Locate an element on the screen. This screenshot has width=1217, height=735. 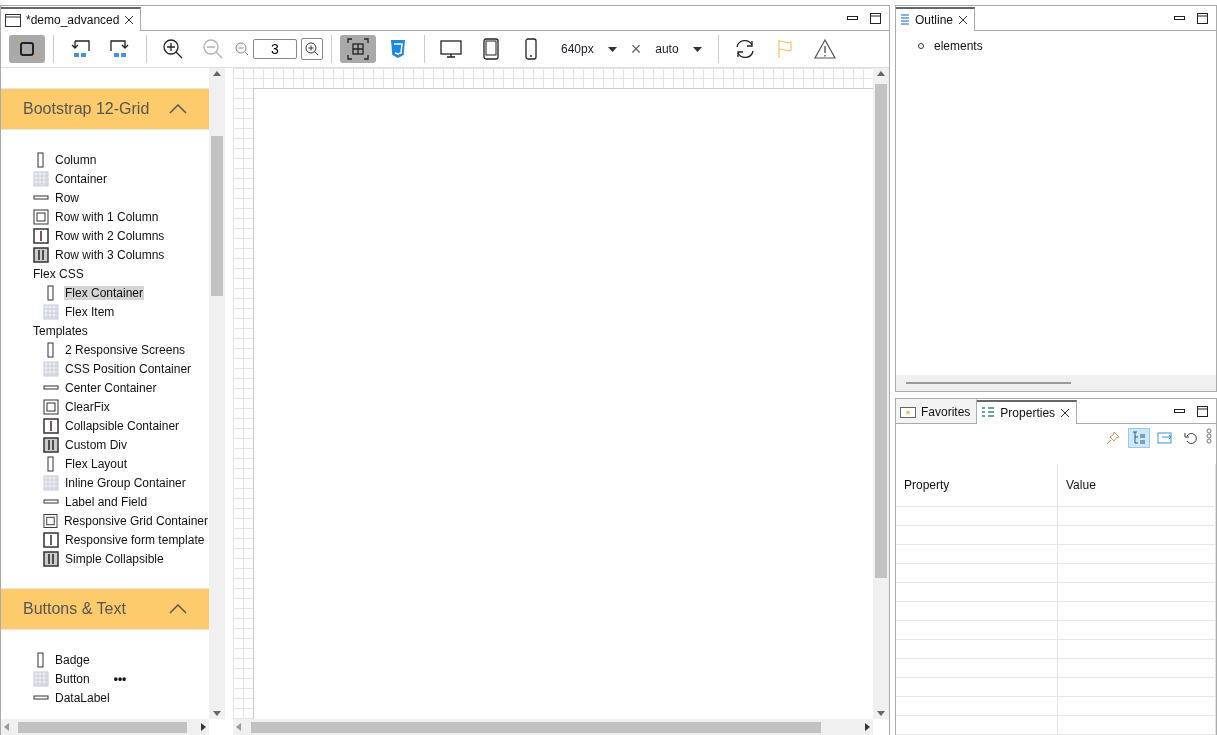
group-label: Templates is located at coordinates (61, 331).